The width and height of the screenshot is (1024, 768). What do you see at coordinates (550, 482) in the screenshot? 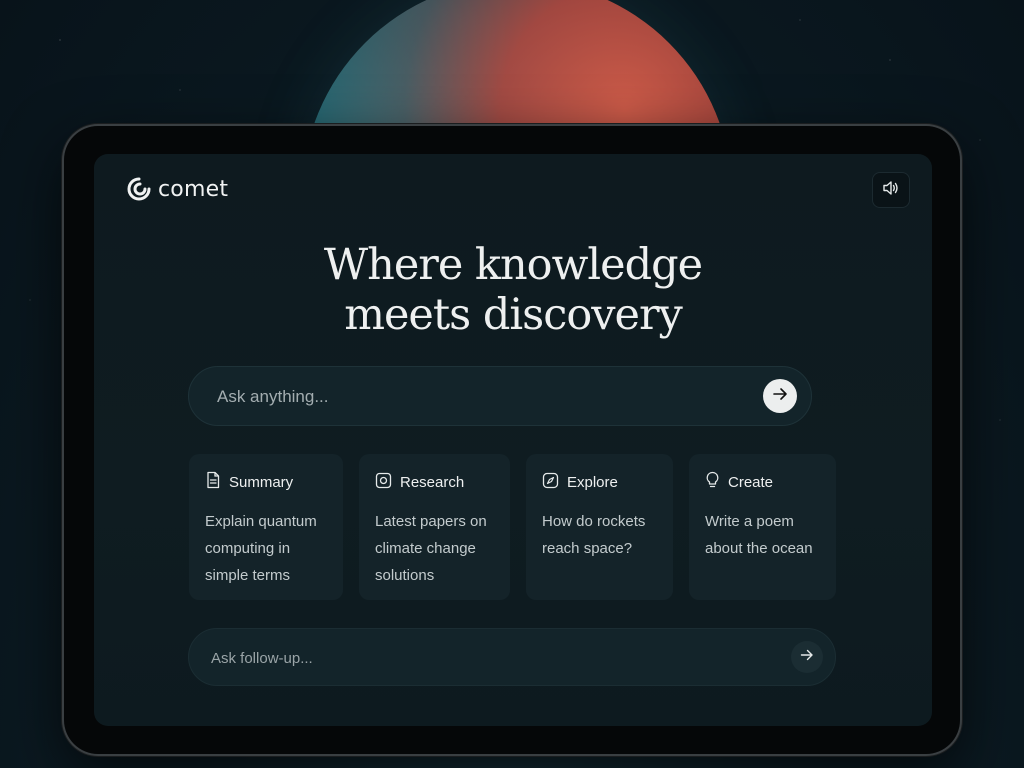
I see `compass-icon` at bounding box center [550, 482].